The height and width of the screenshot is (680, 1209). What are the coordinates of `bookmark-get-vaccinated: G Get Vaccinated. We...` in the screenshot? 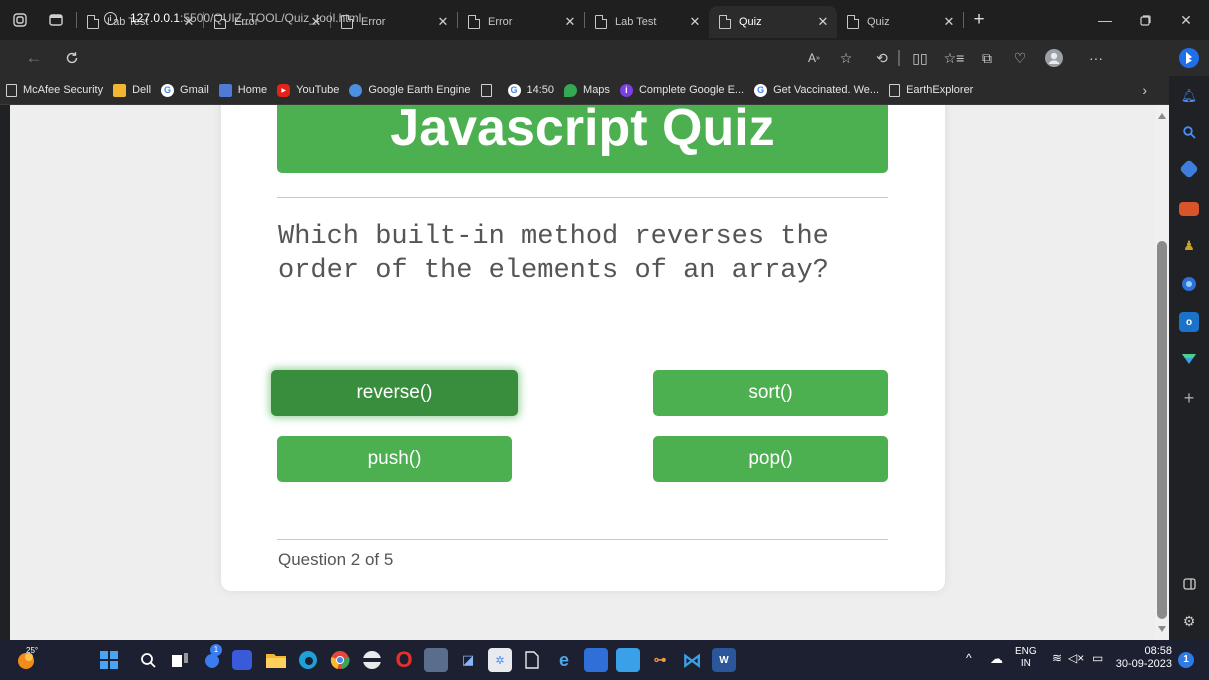 It's located at (816, 90).